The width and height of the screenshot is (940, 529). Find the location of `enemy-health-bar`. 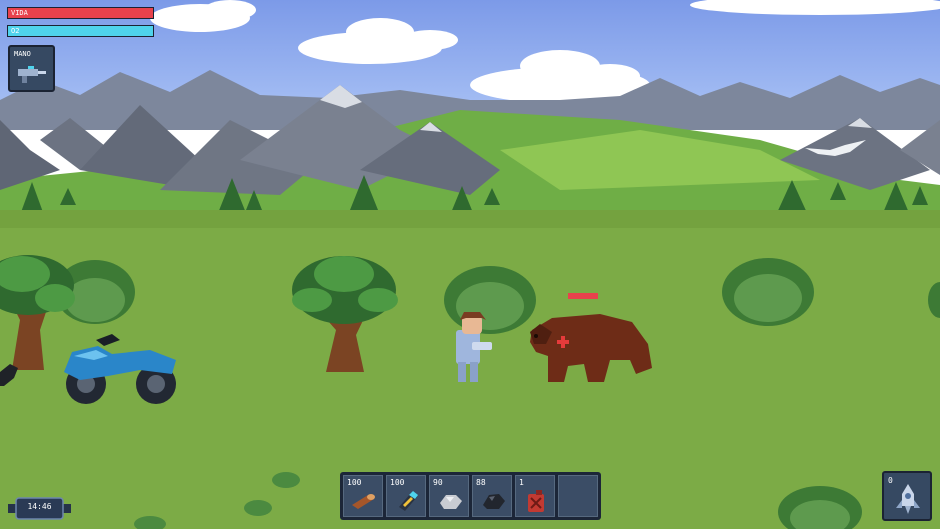

enemy-health-bar is located at coordinates (583, 296).